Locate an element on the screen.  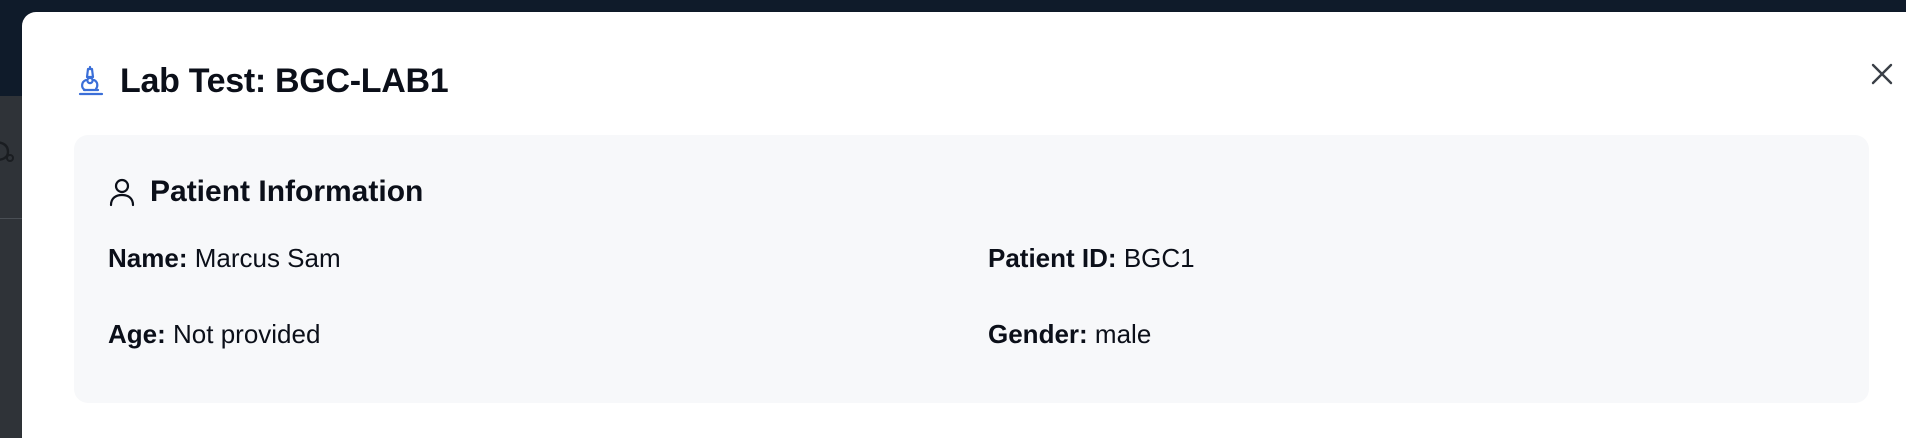
patient-age-value: Not provided is located at coordinates (247, 334).